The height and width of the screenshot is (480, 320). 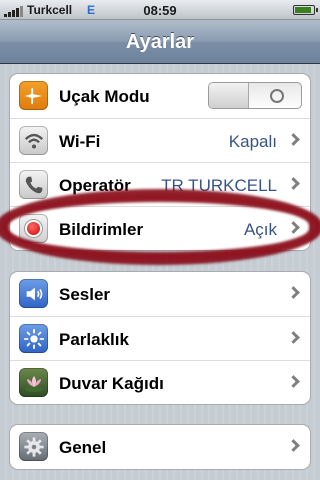 I want to click on settings-row-general: Genel, so click(x=160, y=447).